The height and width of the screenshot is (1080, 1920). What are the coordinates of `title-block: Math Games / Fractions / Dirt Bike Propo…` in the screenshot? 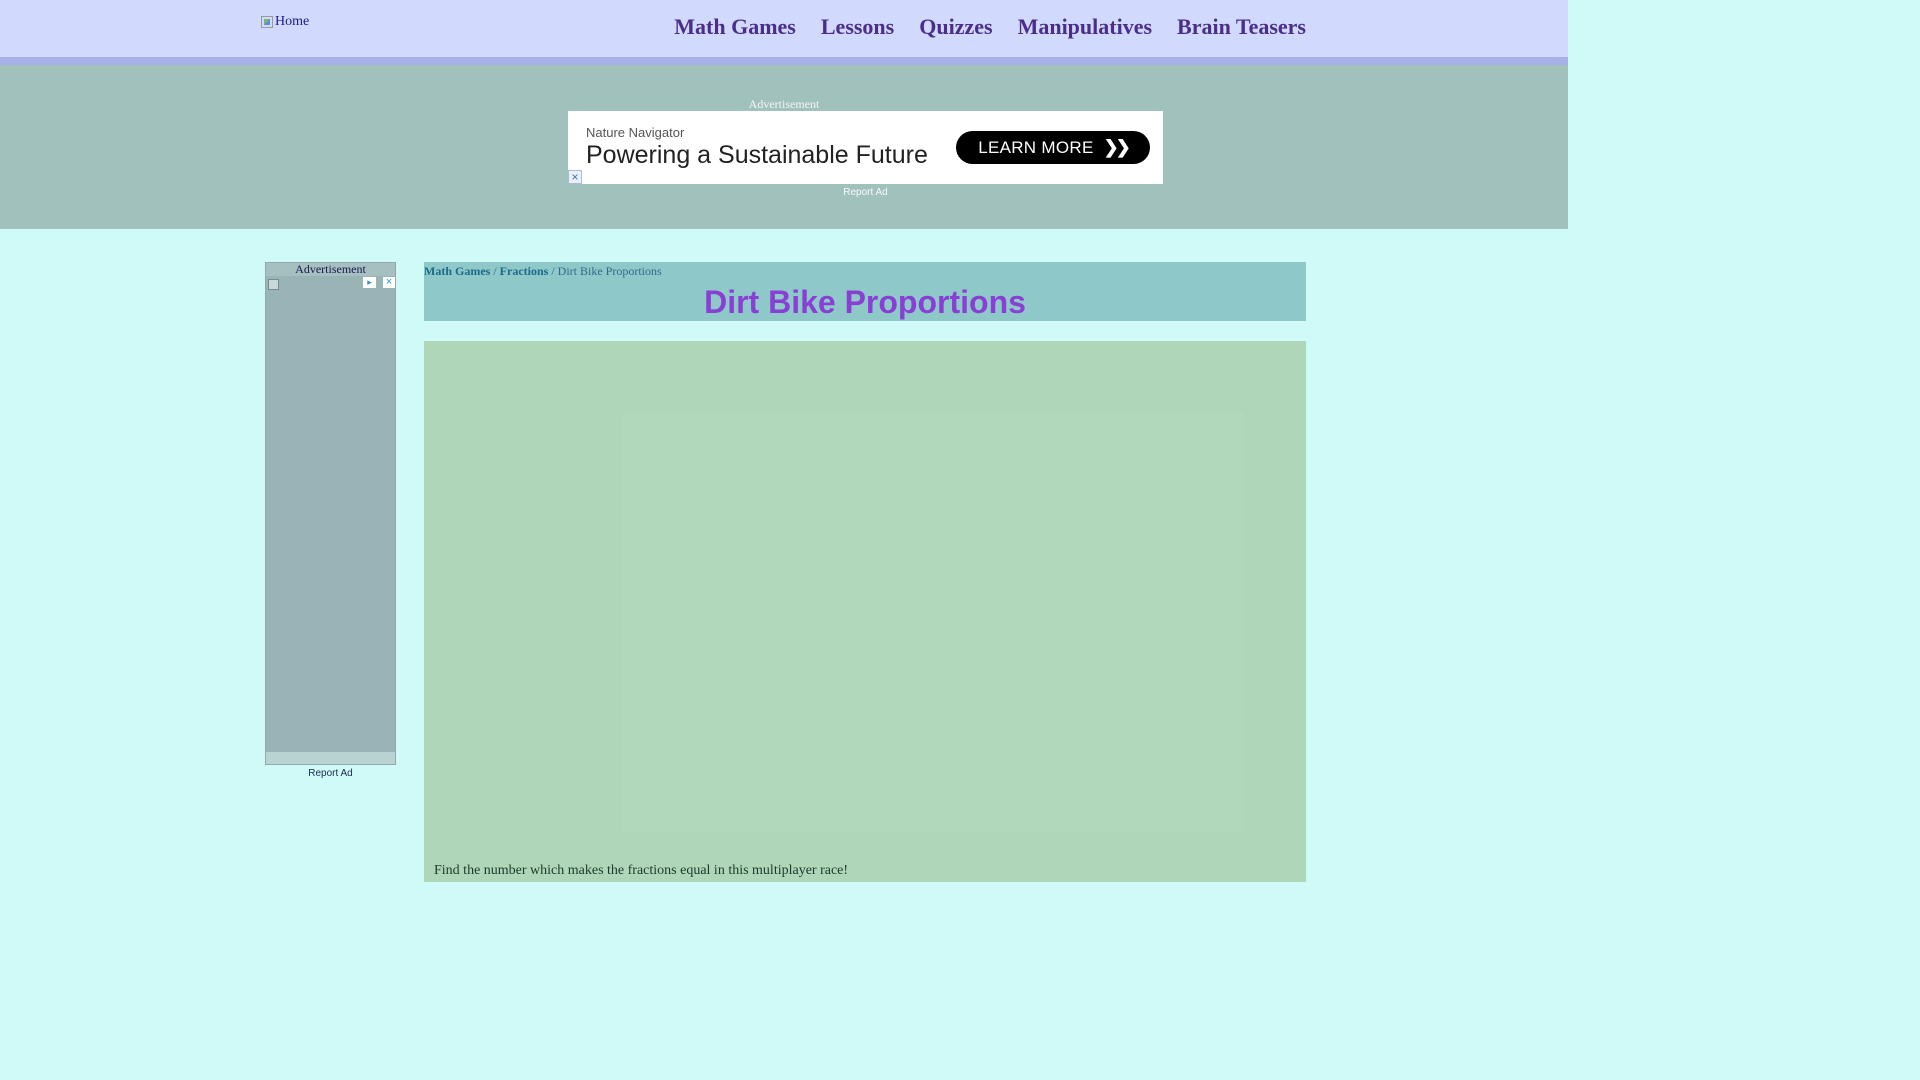 It's located at (865, 291).